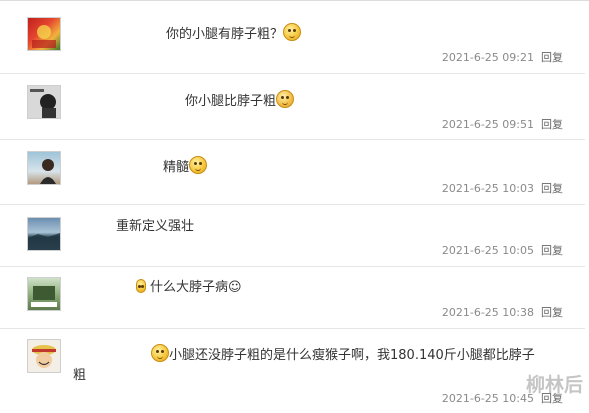 The width and height of the screenshot is (589, 413). Describe the element at coordinates (487, 312) in the screenshot. I see `timestamp: 2021-6-25 10:38` at that location.